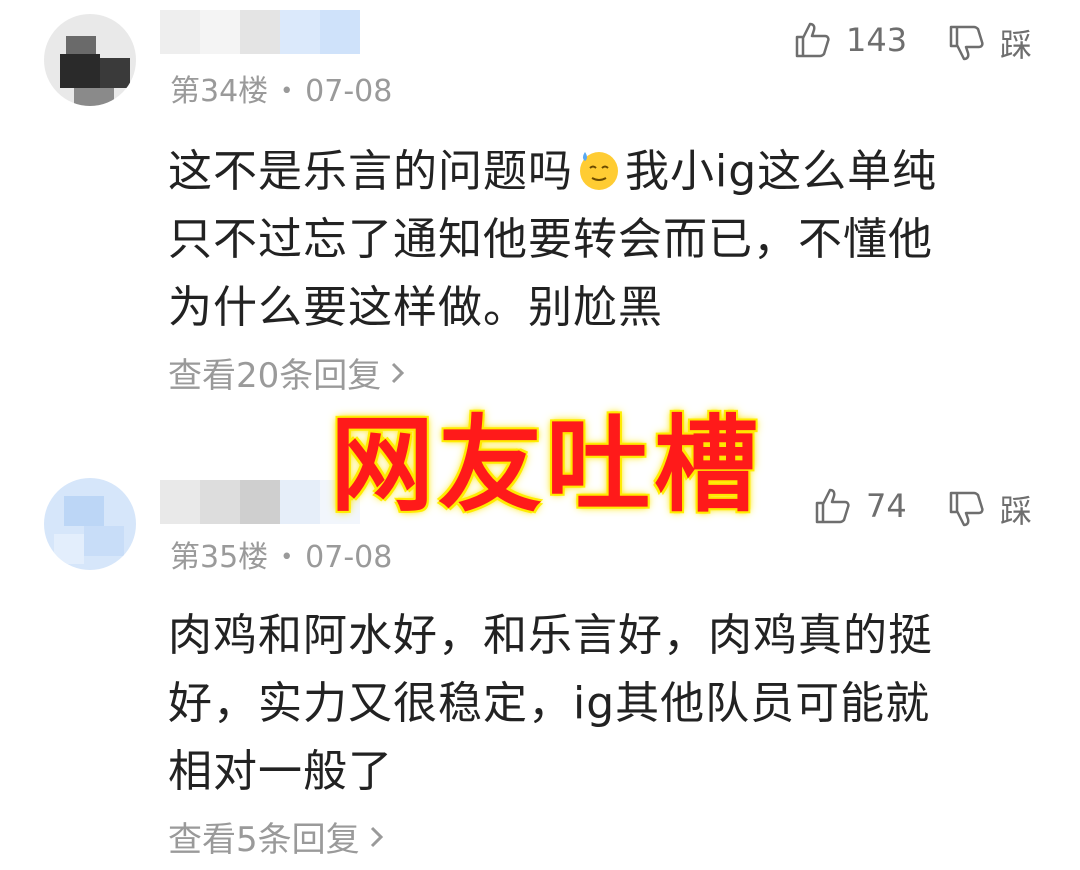  Describe the element at coordinates (376, 836) in the screenshot. I see `chevron-right-icon` at that location.